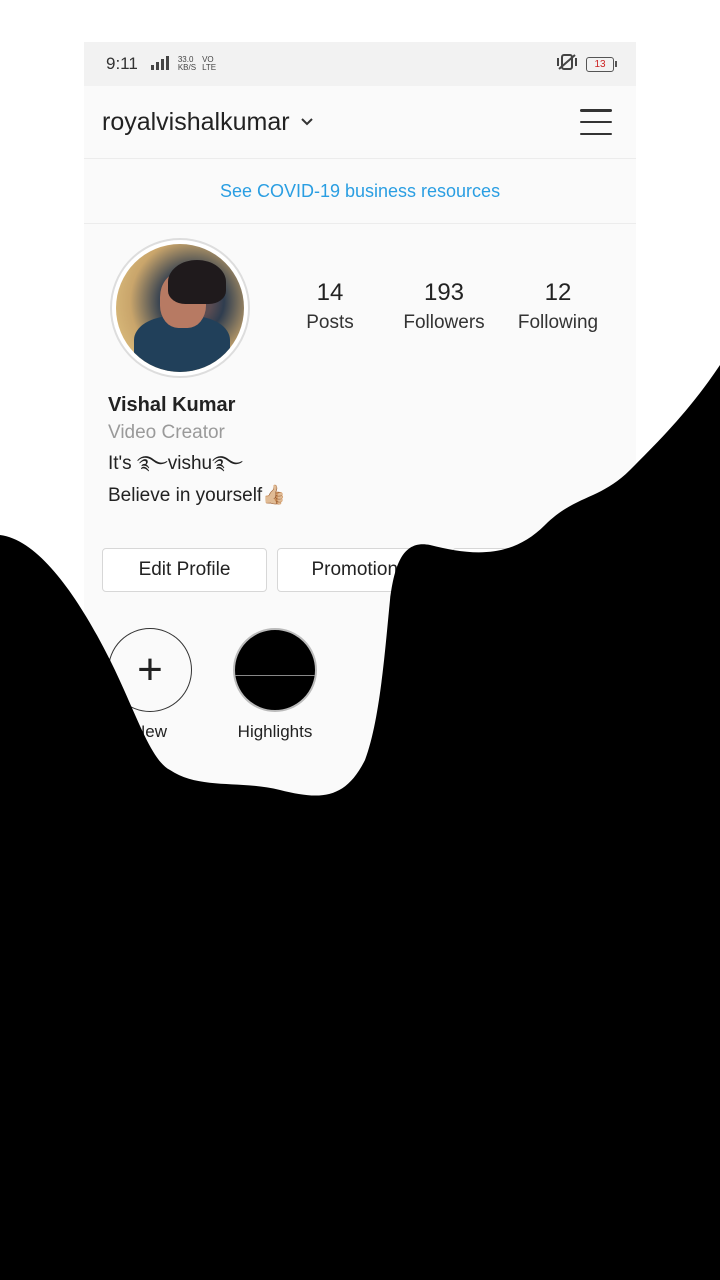 This screenshot has height=1280, width=720. I want to click on following-count: 12, so click(558, 292).